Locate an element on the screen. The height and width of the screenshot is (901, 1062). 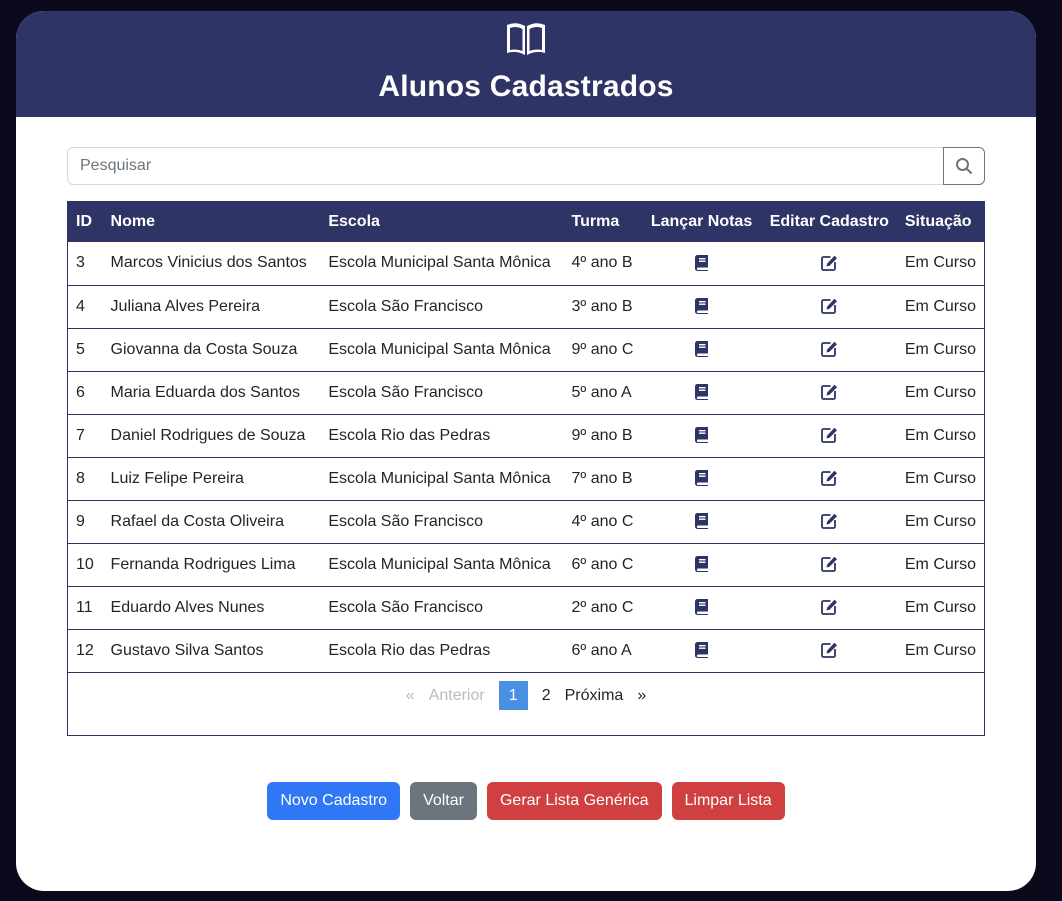
cell-turma: 9º ano B is located at coordinates (602, 435).